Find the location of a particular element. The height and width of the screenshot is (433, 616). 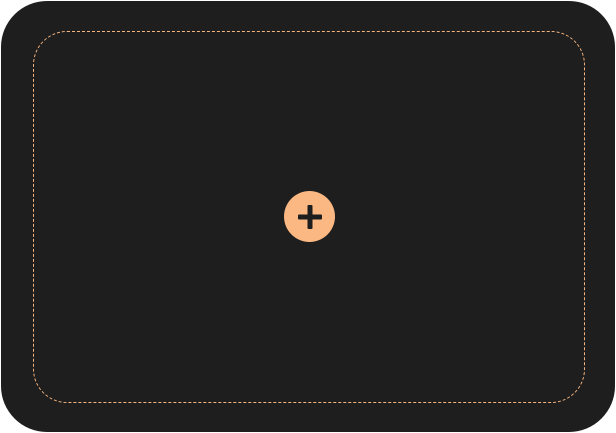

add-button is located at coordinates (309, 216).